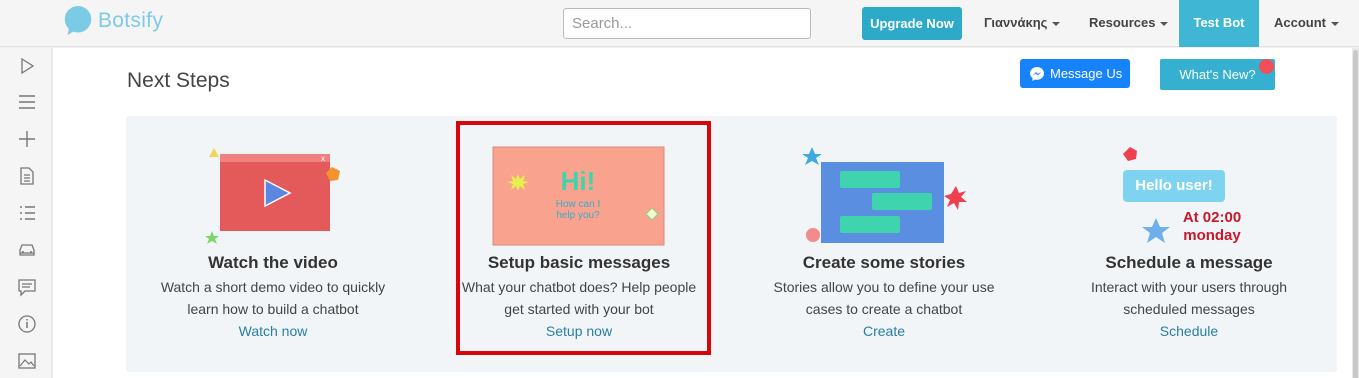 This screenshot has height=378, width=1359. Describe the element at coordinates (1086, 73) in the screenshot. I see `message-us-label: Message Us` at that location.